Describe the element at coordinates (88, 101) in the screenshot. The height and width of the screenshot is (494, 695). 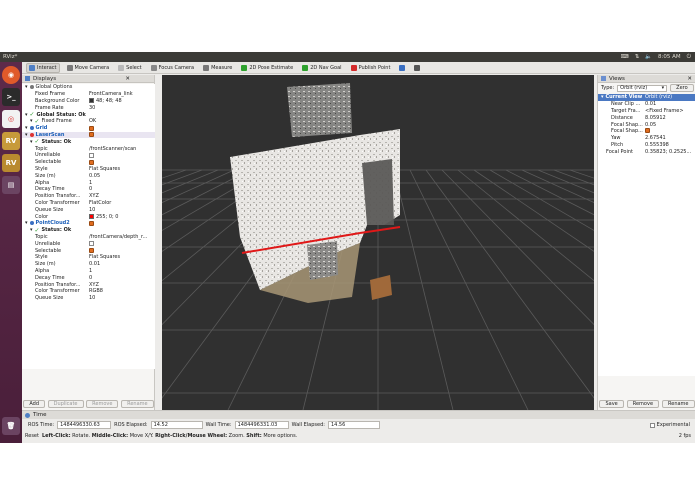
I see `tree-row: Background Color 48; 48; 48` at that location.